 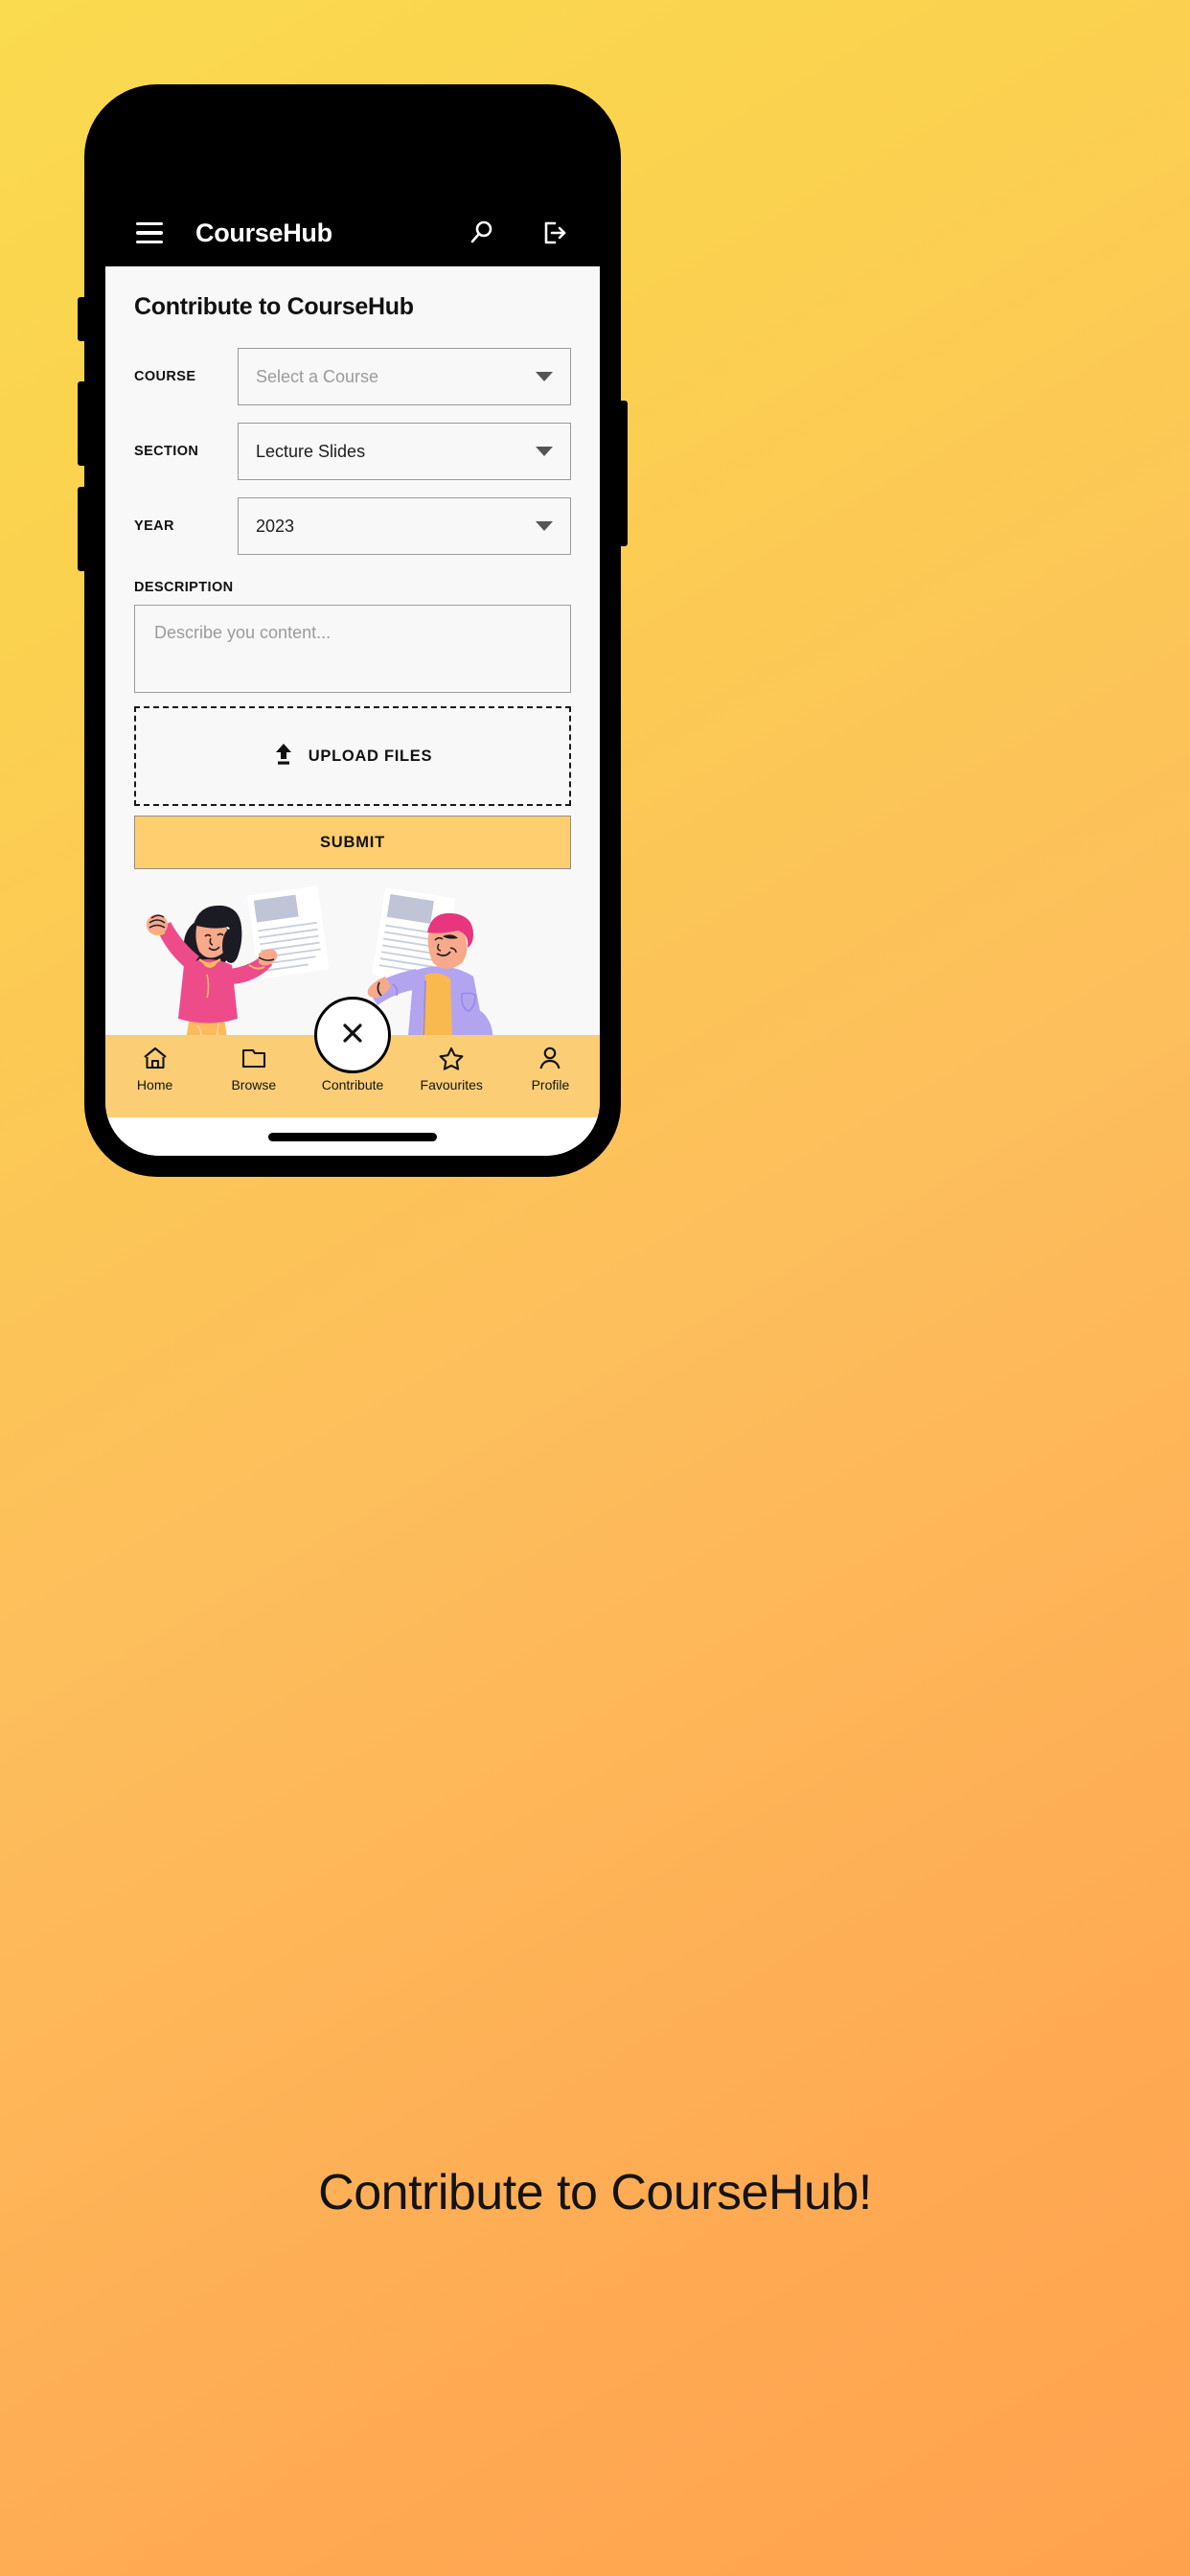 What do you see at coordinates (352, 232) in the screenshot?
I see `app-bar: CourseHub` at bounding box center [352, 232].